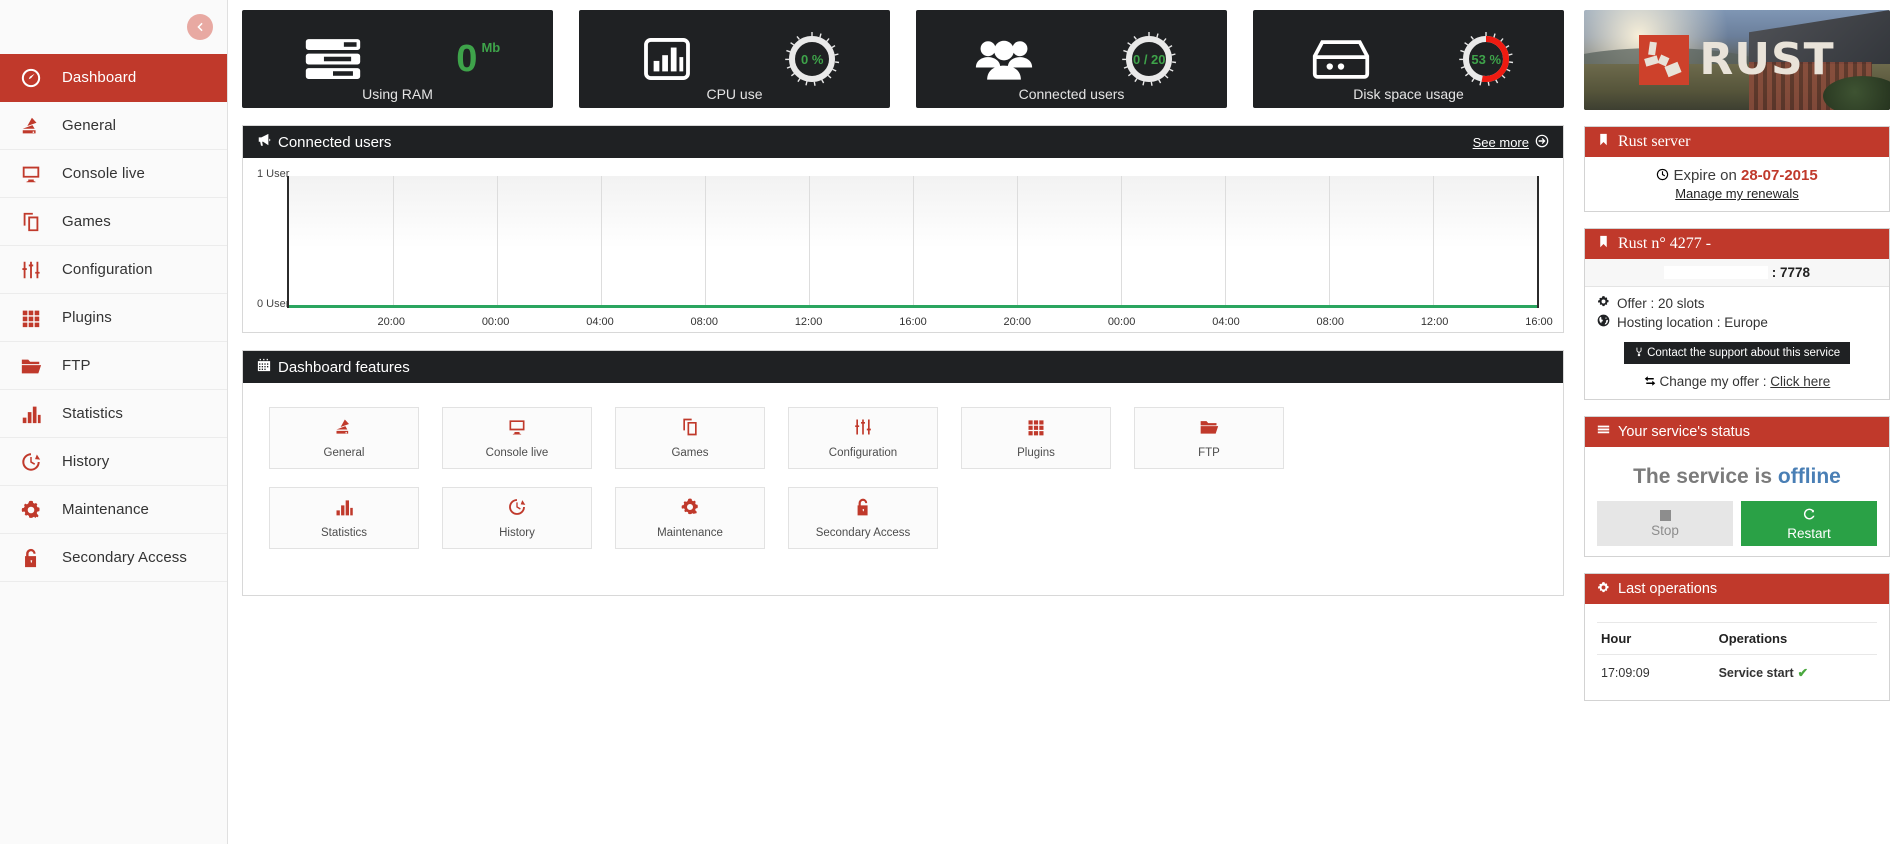 The height and width of the screenshot is (844, 1902). I want to click on manage-renewals-link: Manage my renewals, so click(1737, 193).